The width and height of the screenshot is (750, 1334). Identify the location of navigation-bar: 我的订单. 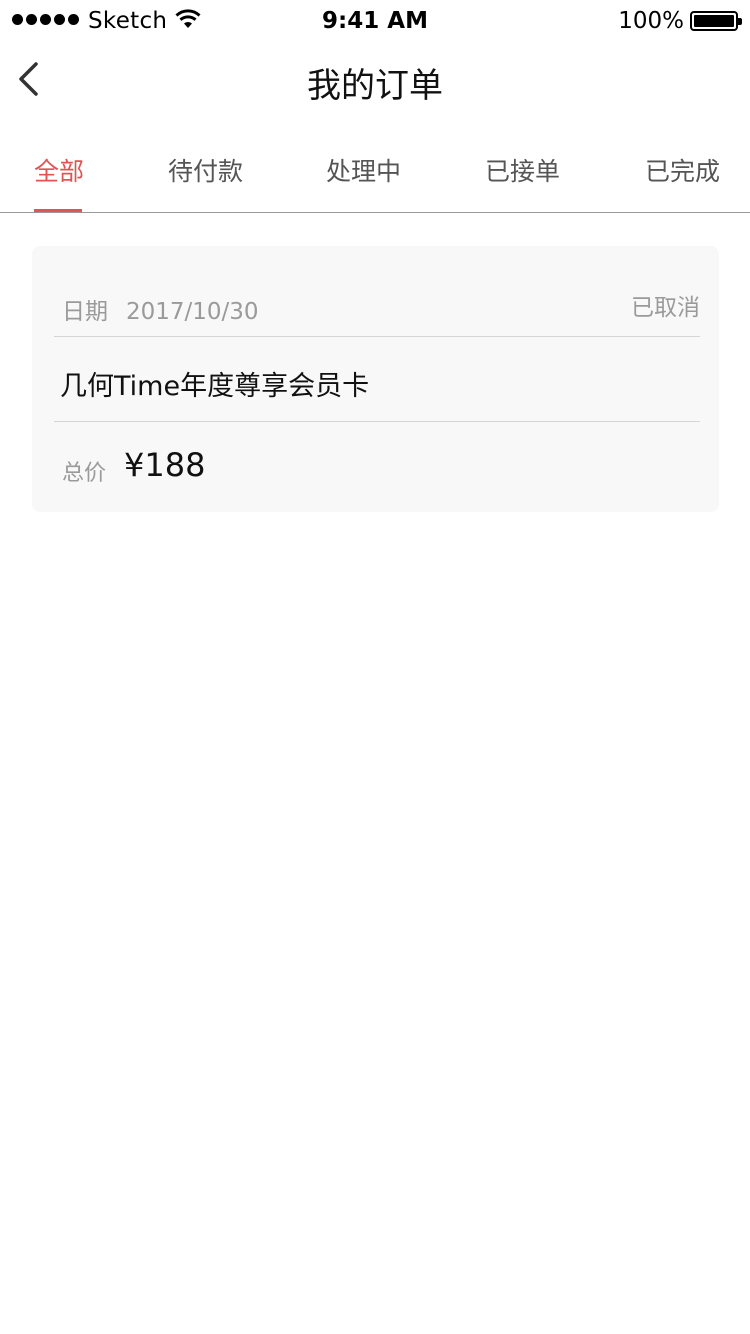
(375, 84).